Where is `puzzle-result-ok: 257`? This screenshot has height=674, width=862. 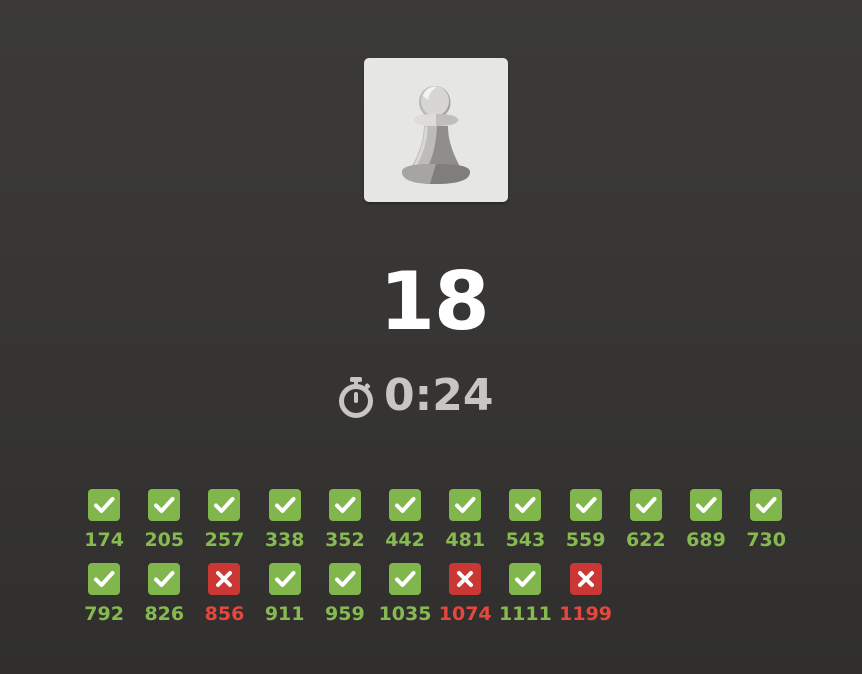
puzzle-result-ok: 257 is located at coordinates (224, 521).